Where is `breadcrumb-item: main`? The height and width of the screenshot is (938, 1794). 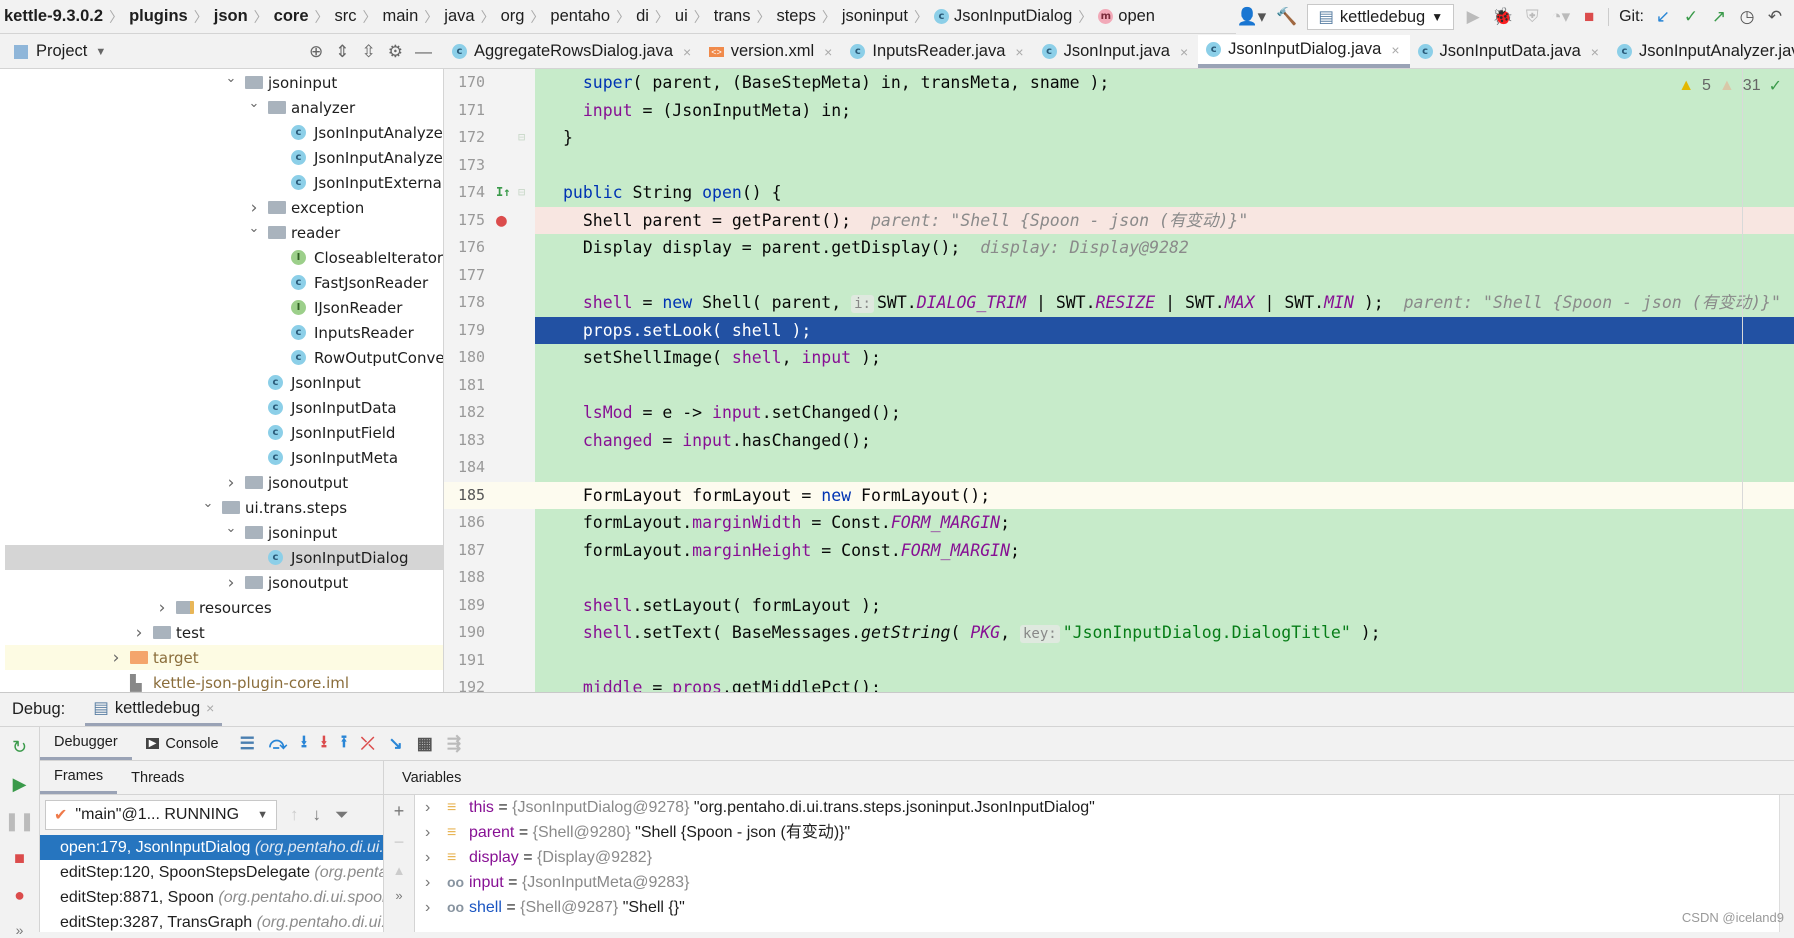
breadcrumb-item: main is located at coordinates (401, 16).